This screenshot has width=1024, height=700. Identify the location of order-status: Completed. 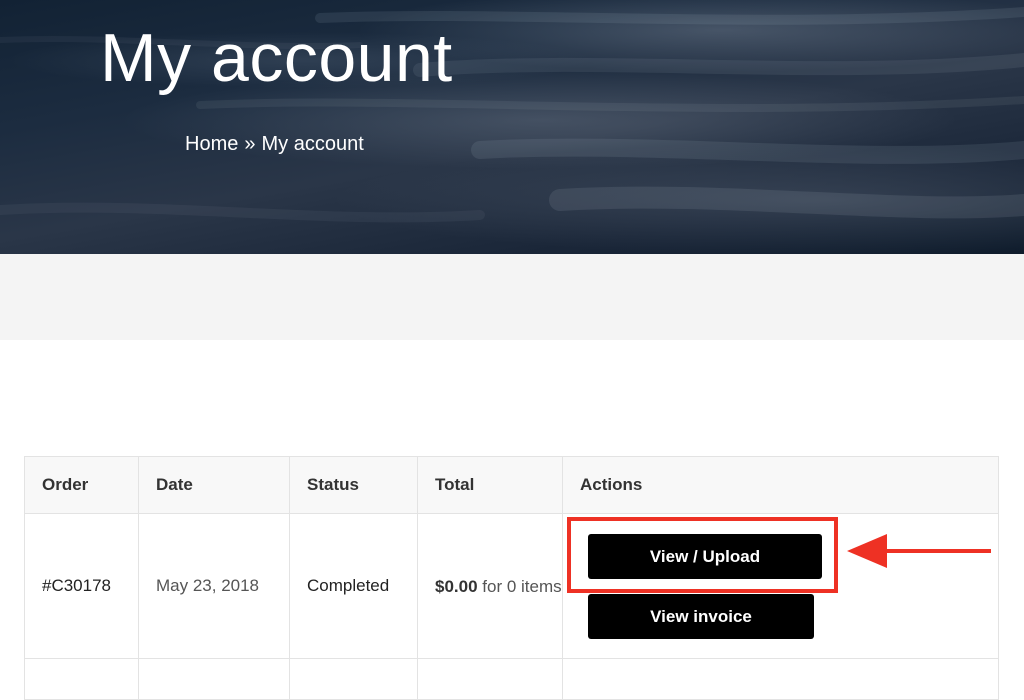
(353, 586).